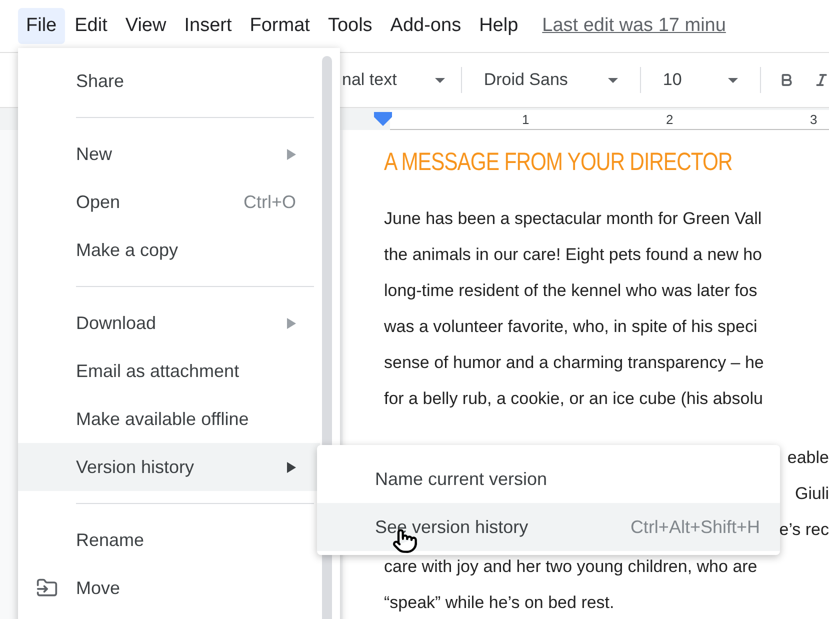 This screenshot has width=829, height=619. What do you see at coordinates (670, 119) in the screenshot?
I see `ruler-number: 2` at bounding box center [670, 119].